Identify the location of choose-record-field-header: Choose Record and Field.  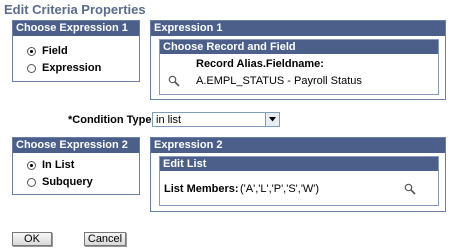
(299, 47).